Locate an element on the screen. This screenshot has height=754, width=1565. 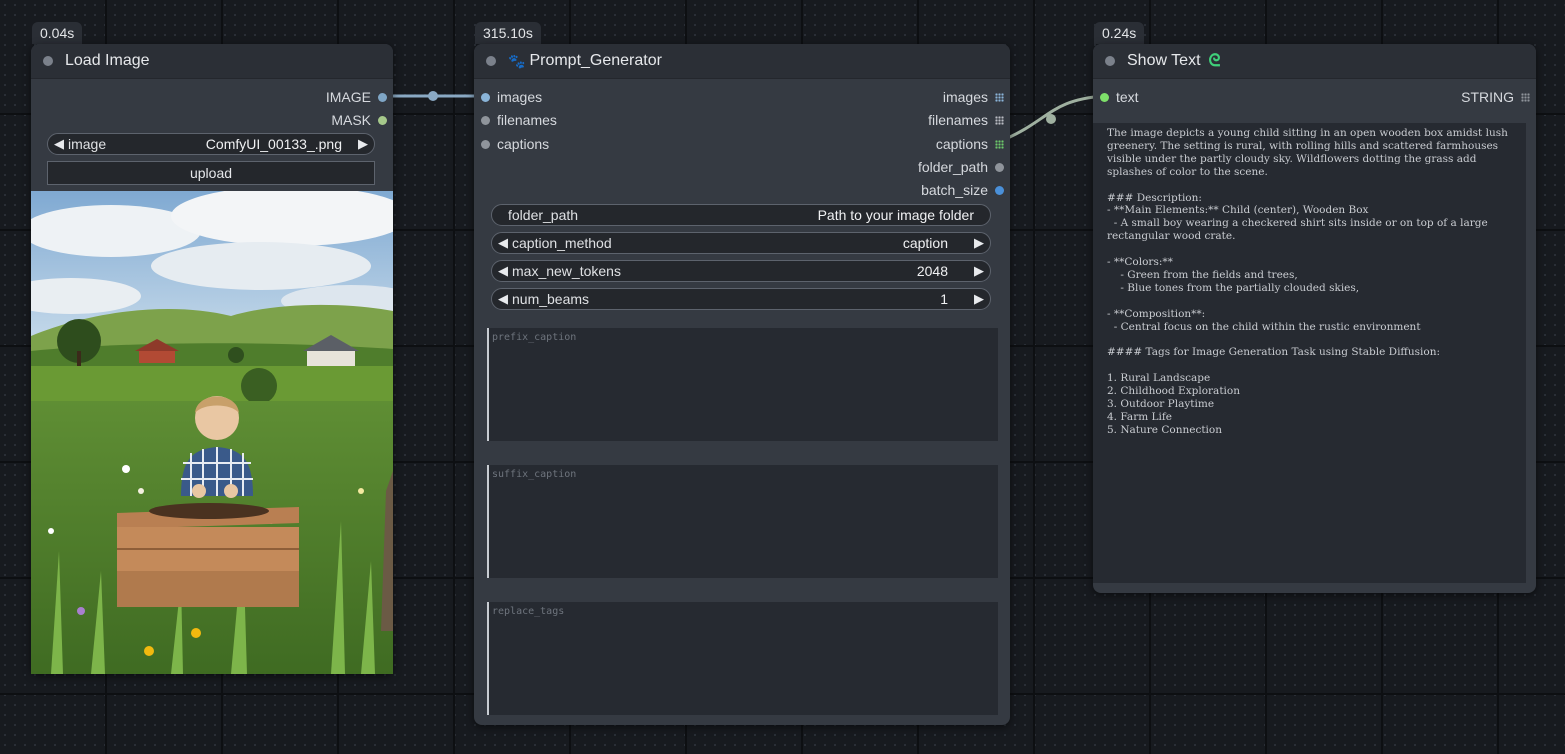
output-label: IMAGE is located at coordinates (348, 97).